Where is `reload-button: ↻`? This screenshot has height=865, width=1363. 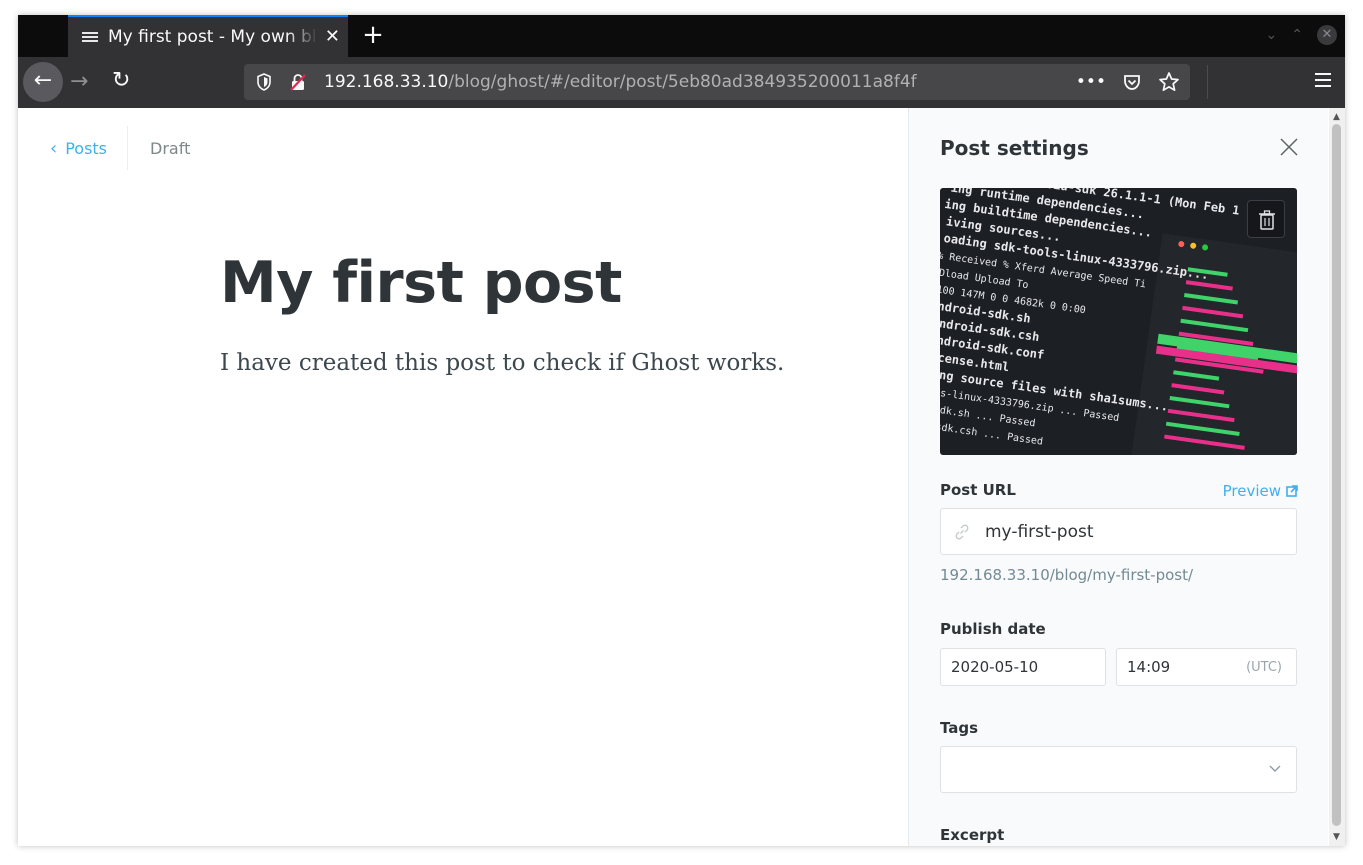 reload-button: ↻ is located at coordinates (121, 80).